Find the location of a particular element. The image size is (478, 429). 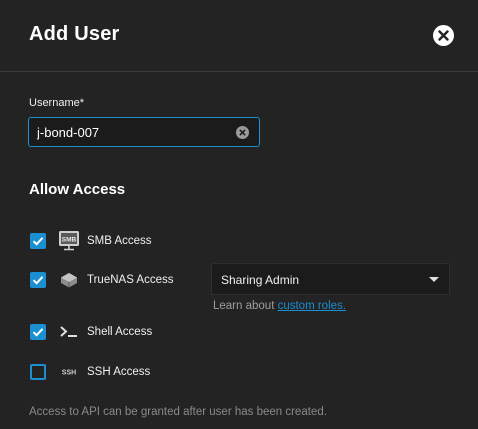

smb-access-label: SMB Access is located at coordinates (119, 241).